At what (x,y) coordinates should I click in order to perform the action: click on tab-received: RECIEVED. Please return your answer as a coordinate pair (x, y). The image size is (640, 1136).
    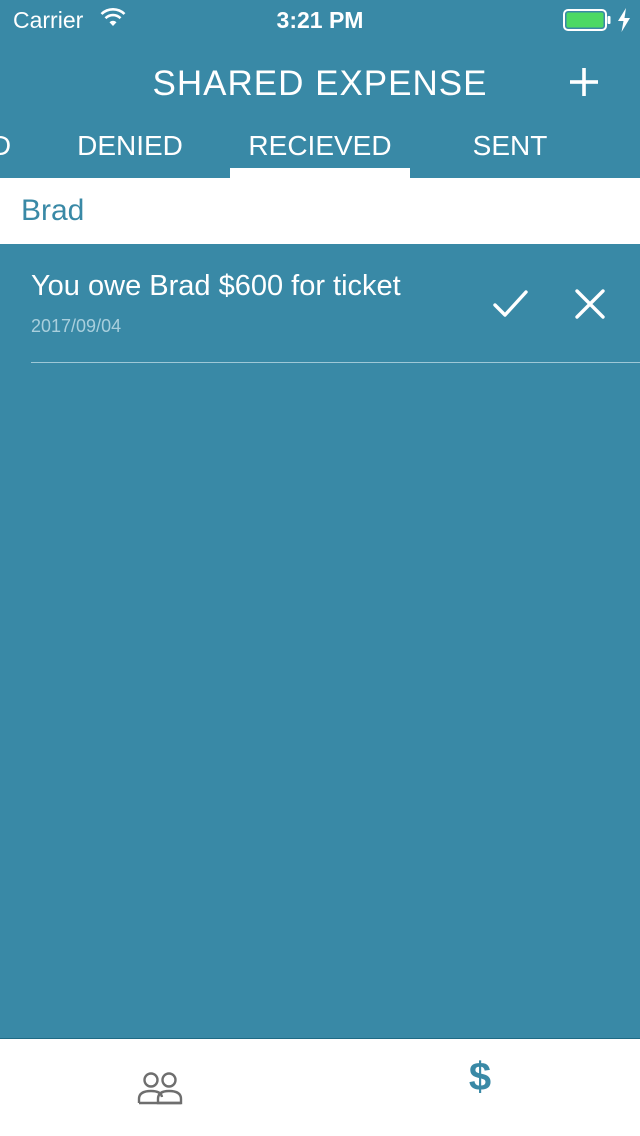
    Looking at the image, I should click on (320, 146).